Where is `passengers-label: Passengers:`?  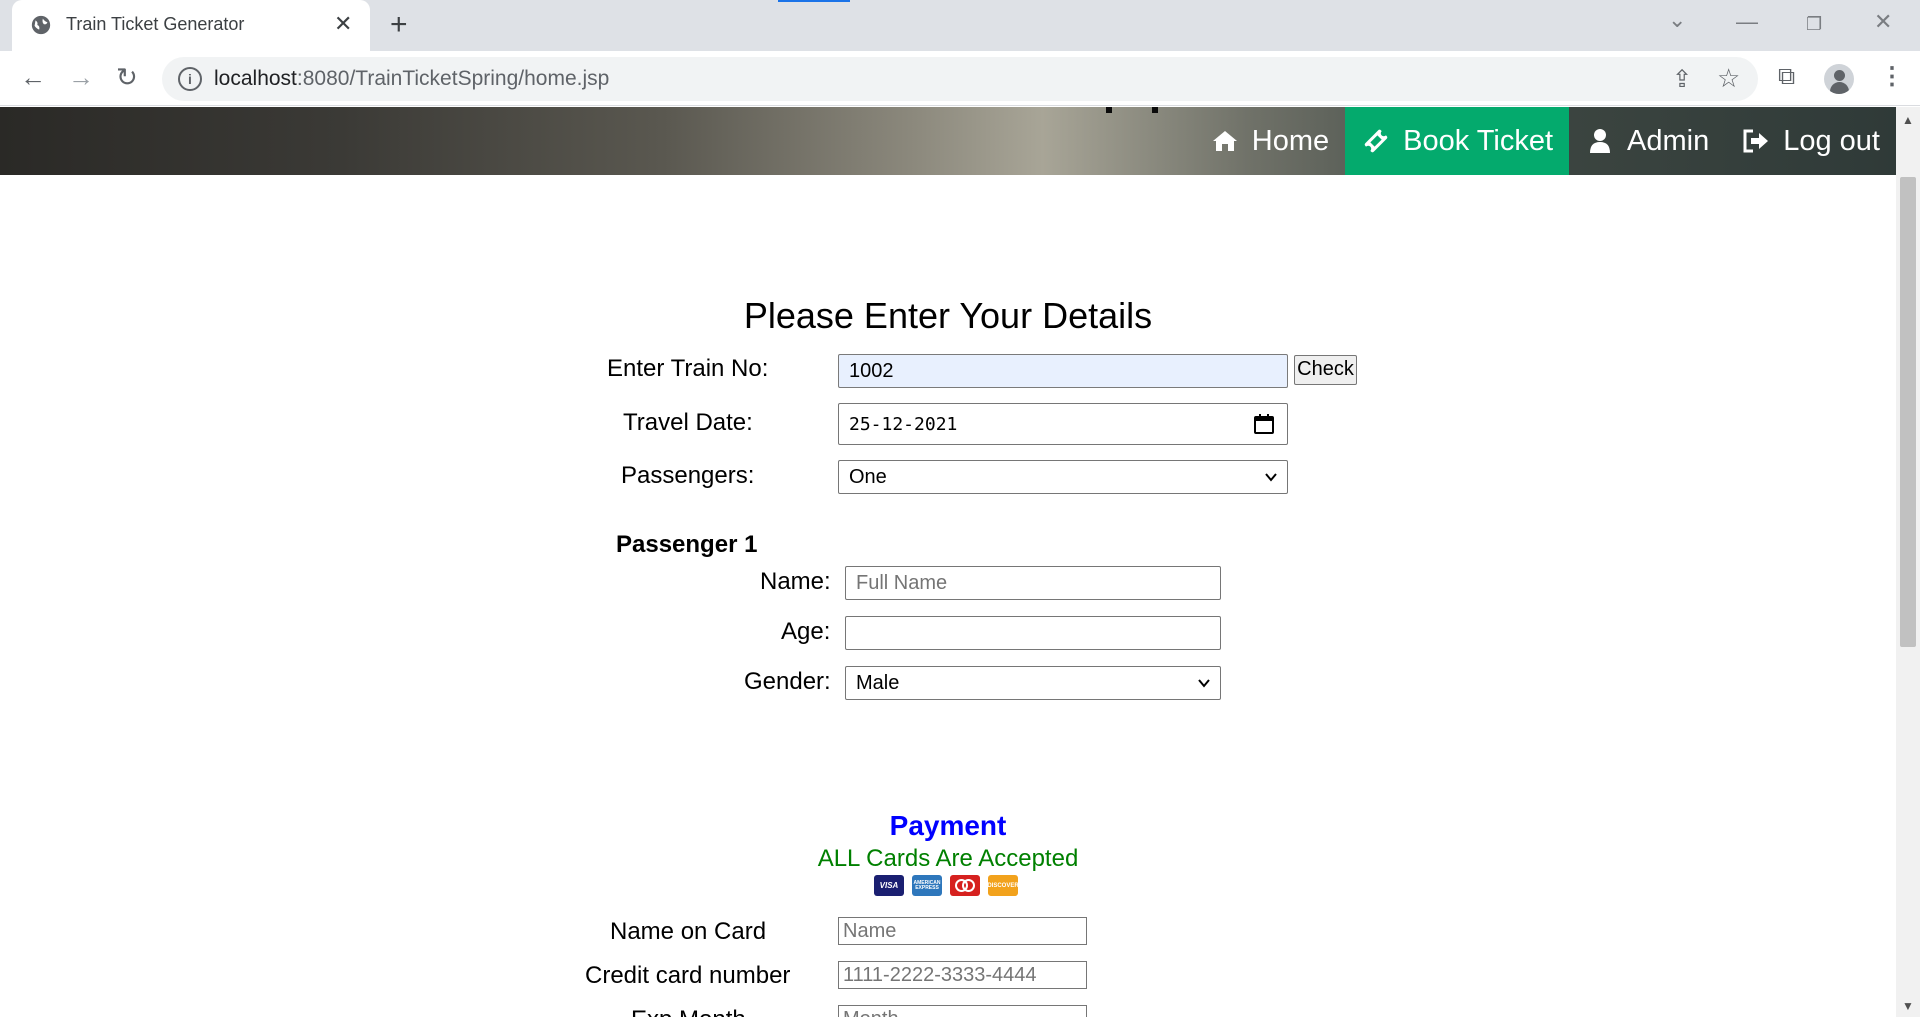
passengers-label: Passengers: is located at coordinates (688, 475).